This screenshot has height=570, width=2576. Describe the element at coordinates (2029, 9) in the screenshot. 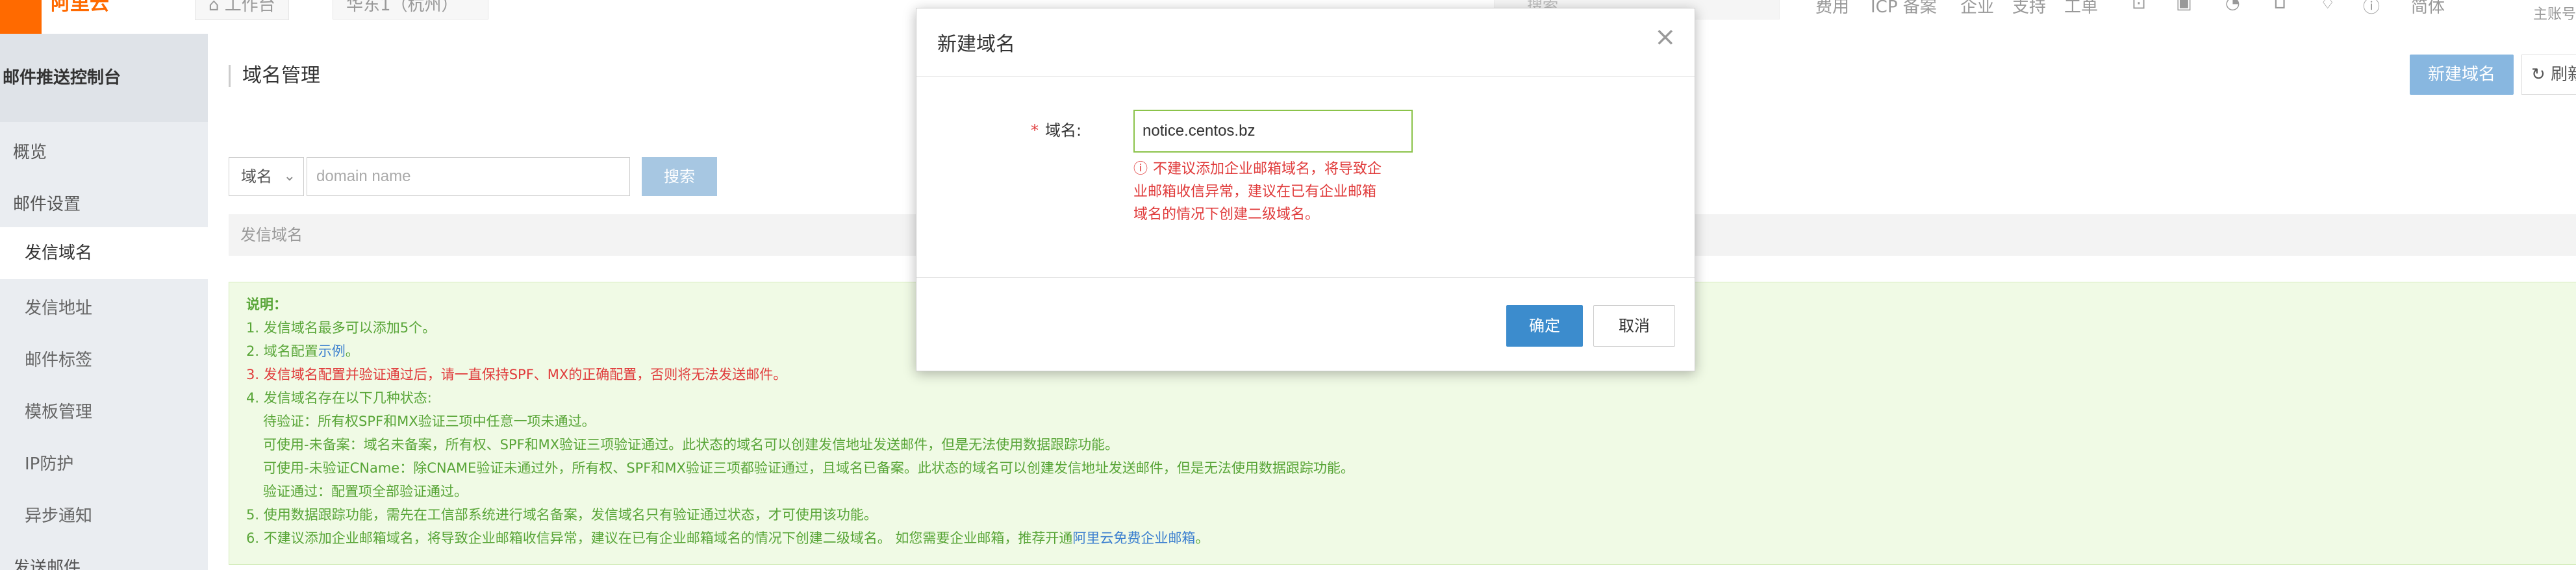

I see `nav-link-support: 支持` at that location.